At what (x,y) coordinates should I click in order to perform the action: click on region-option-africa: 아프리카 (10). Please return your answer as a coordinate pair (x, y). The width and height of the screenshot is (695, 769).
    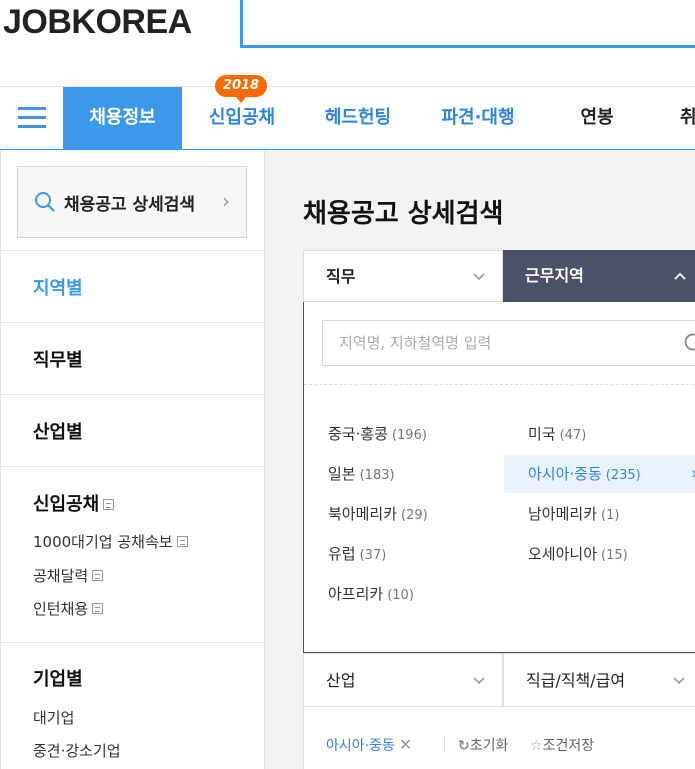
    Looking at the image, I should click on (371, 594).